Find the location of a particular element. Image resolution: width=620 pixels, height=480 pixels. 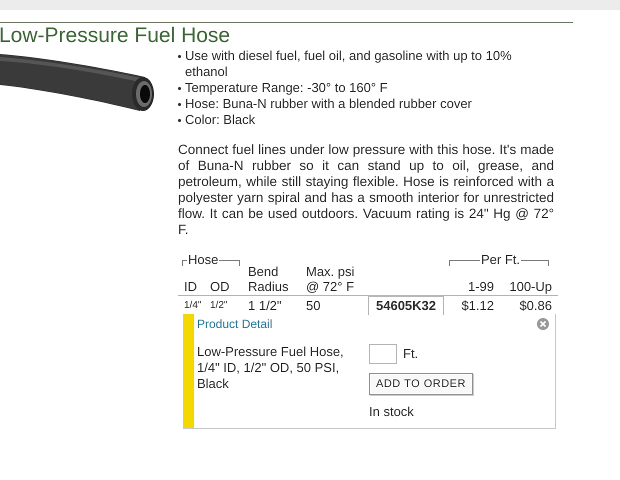

table-cell-text: $1.12 is located at coordinates (477, 306).